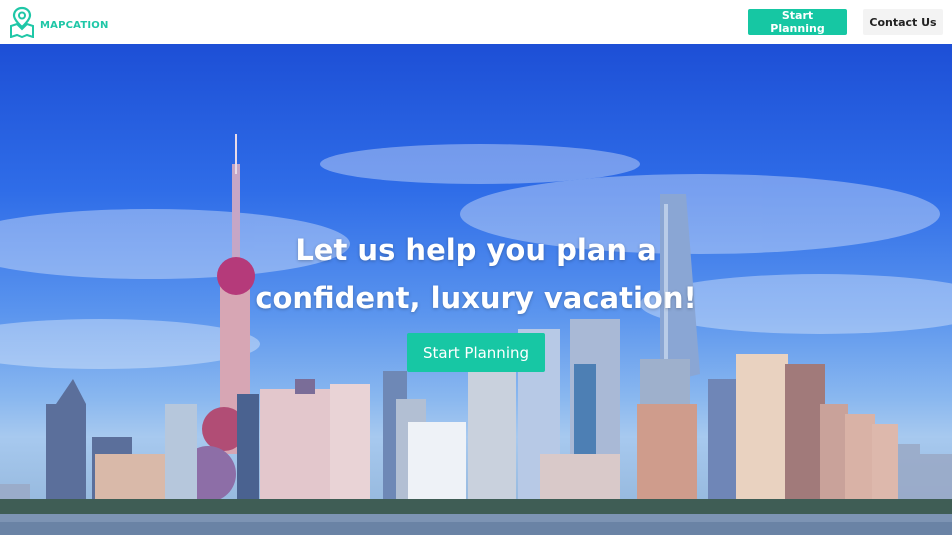  Describe the element at coordinates (476, 298) in the screenshot. I see `hero-headline-line-2: confident, luxury vacation!` at that location.